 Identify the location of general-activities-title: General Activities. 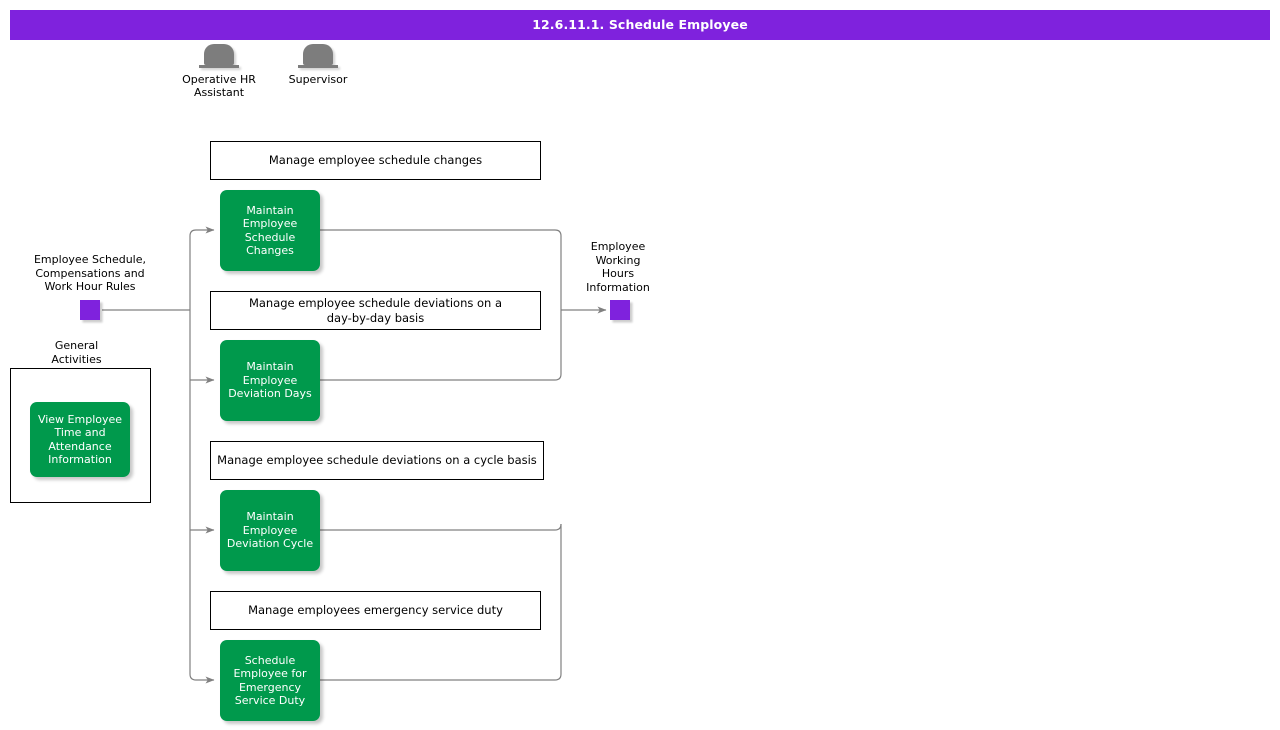
(76, 352).